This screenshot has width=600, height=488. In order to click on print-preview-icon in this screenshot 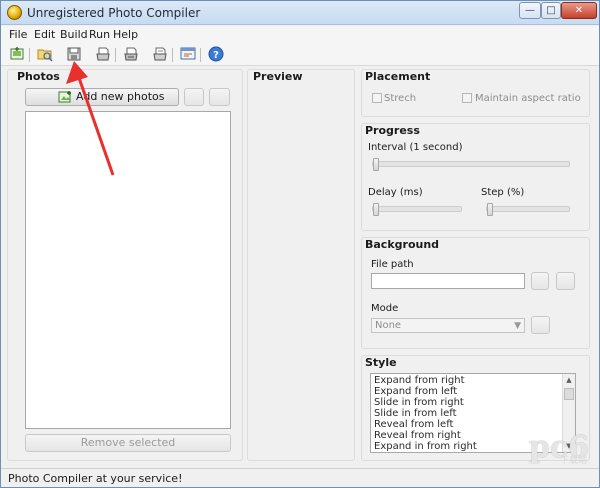, I will do `click(131, 54)`.